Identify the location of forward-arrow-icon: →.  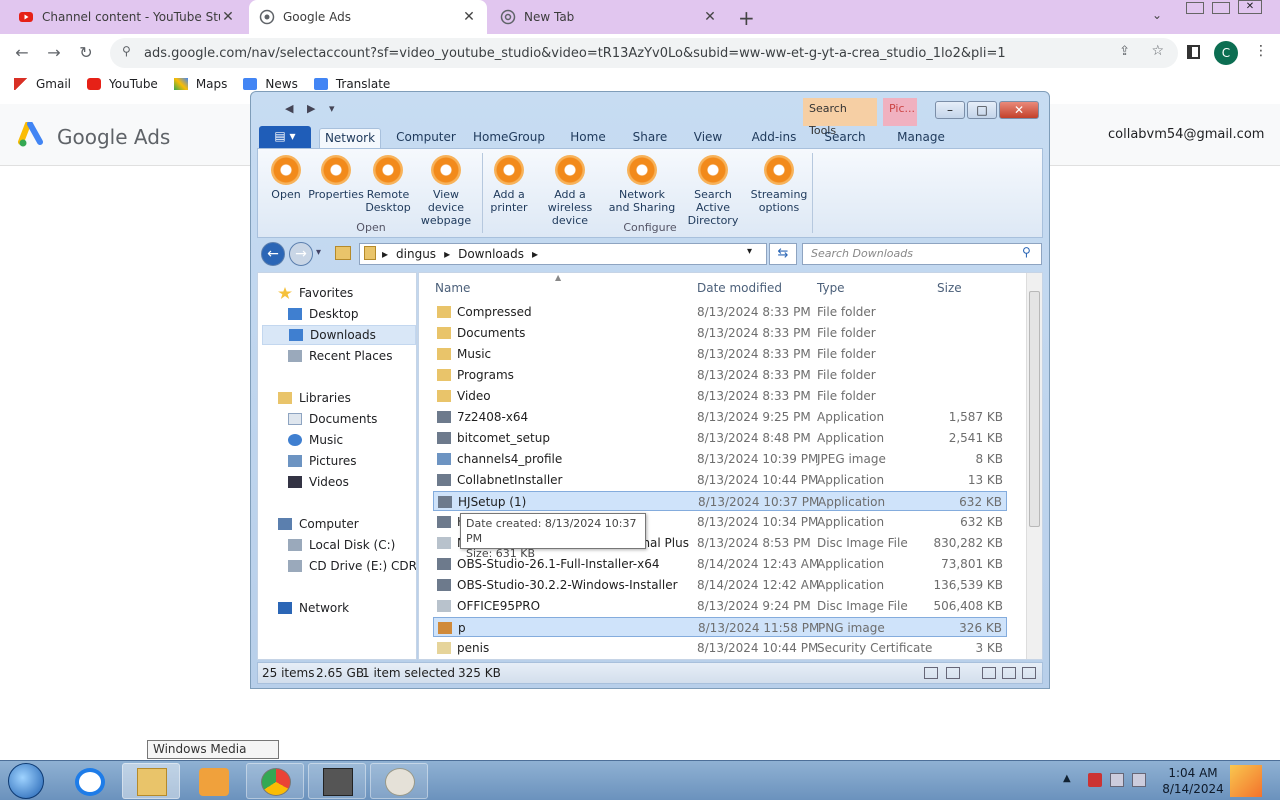
(301, 254).